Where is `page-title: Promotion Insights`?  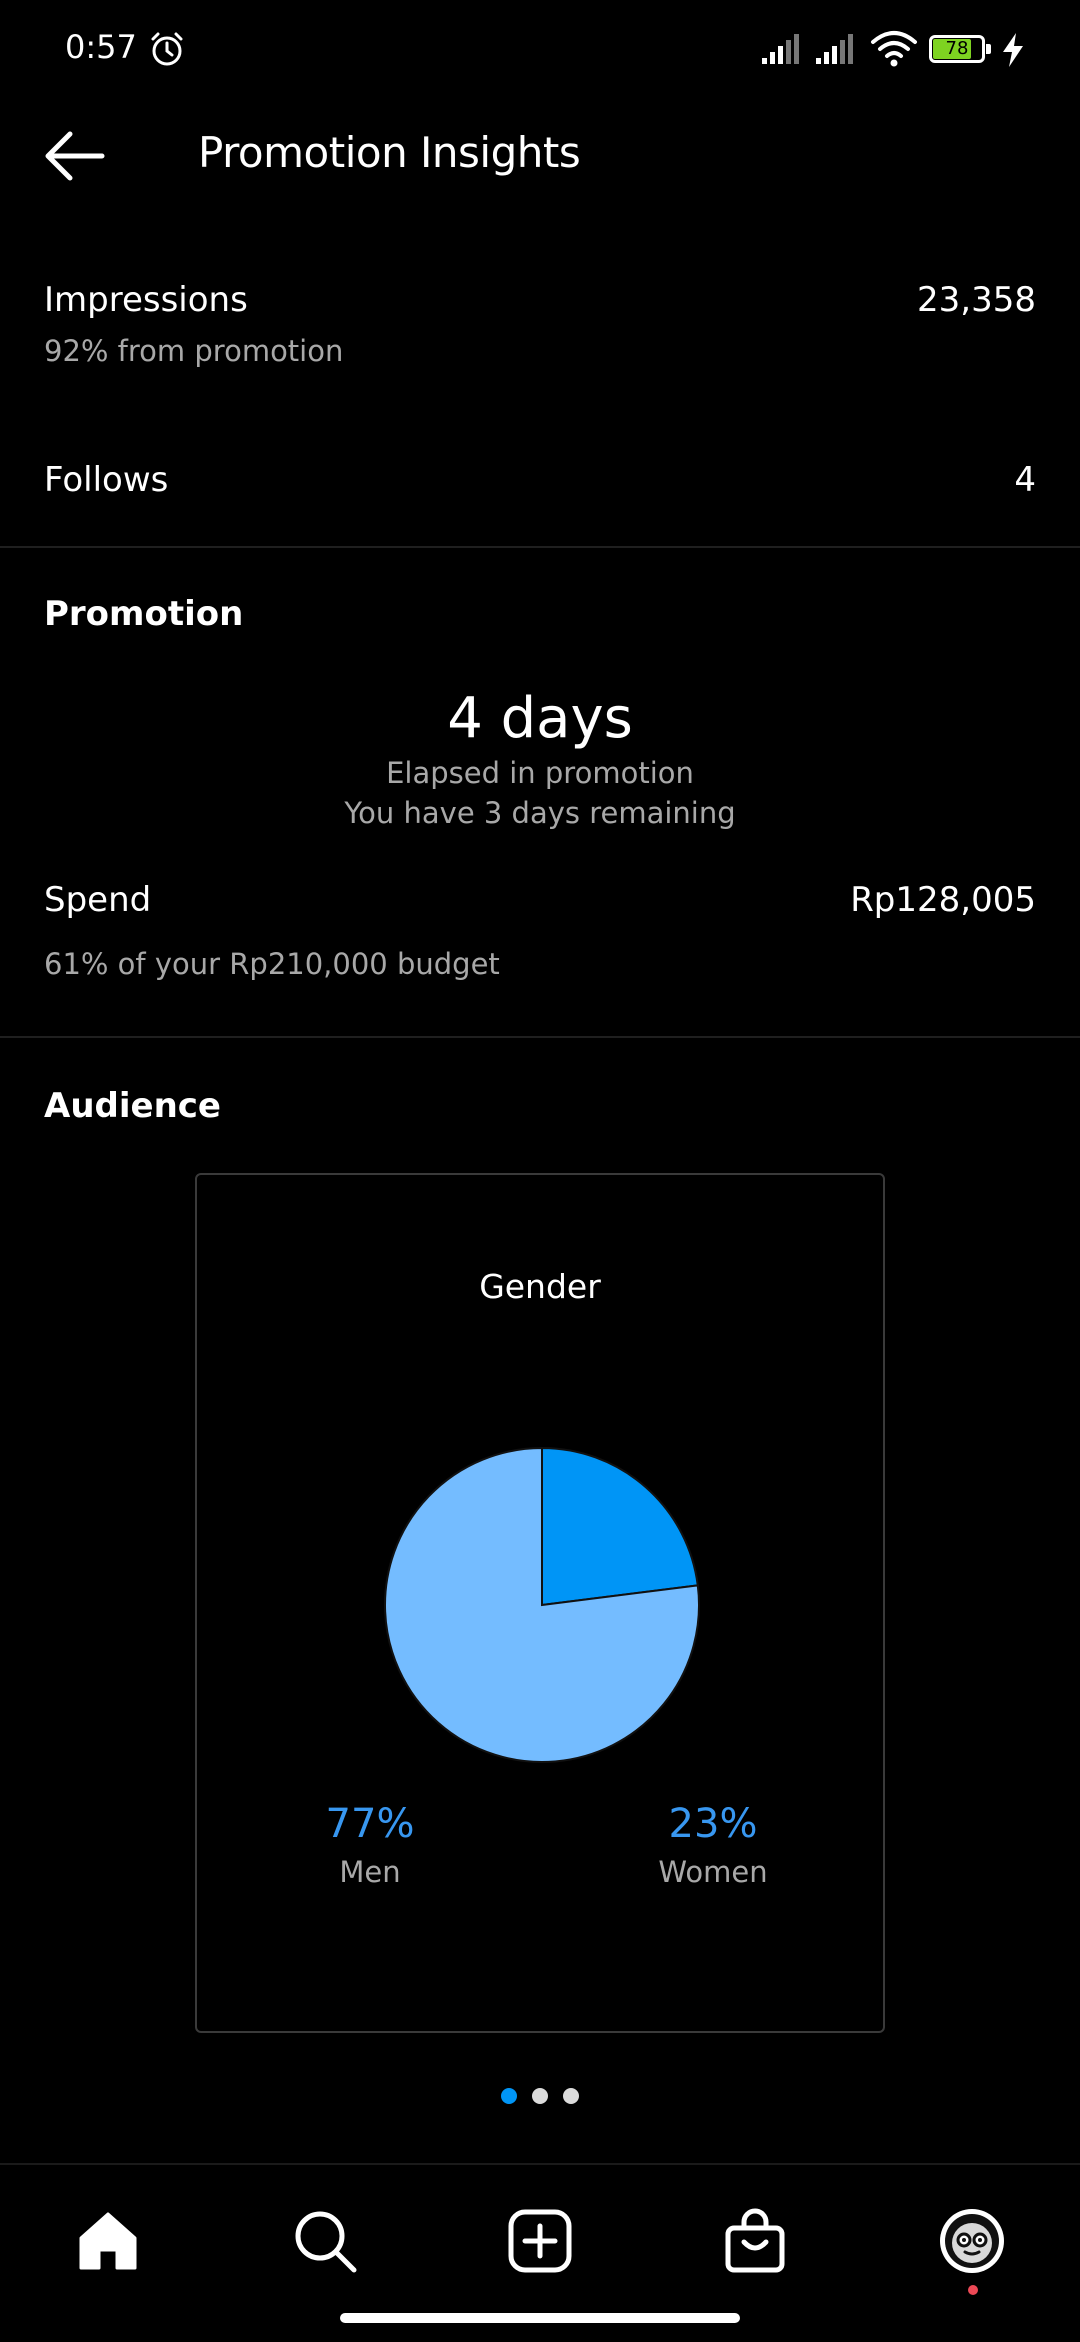 page-title: Promotion Insights is located at coordinates (389, 152).